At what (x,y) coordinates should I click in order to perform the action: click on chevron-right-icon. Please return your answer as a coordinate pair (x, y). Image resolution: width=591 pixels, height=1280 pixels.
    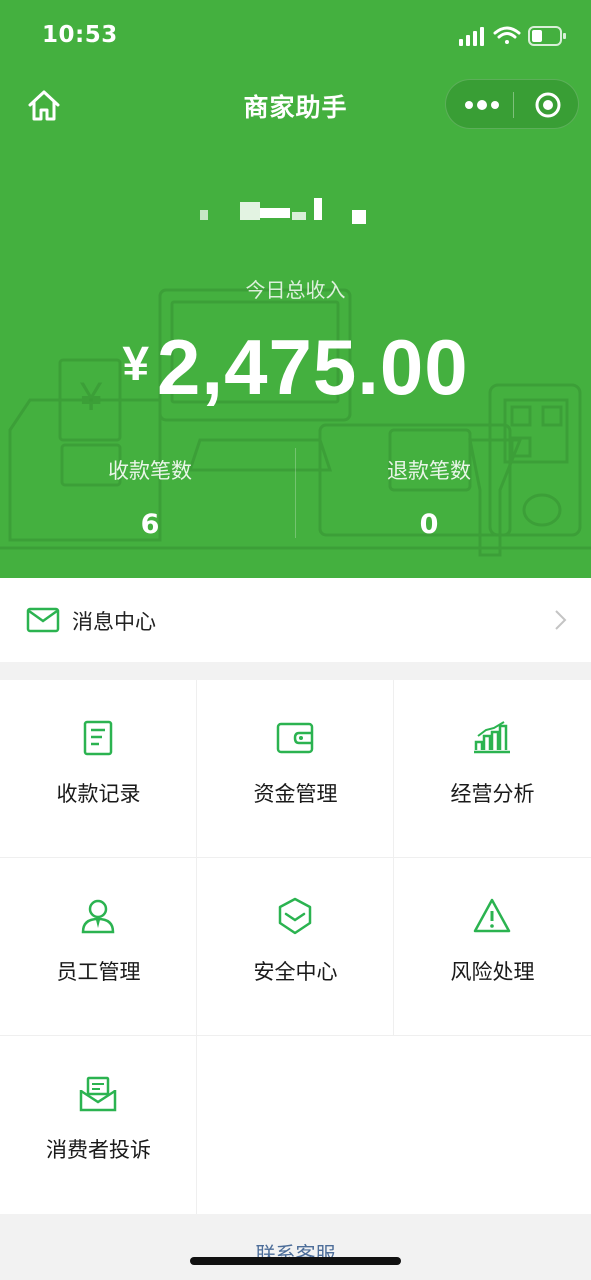
    Looking at the image, I should click on (561, 620).